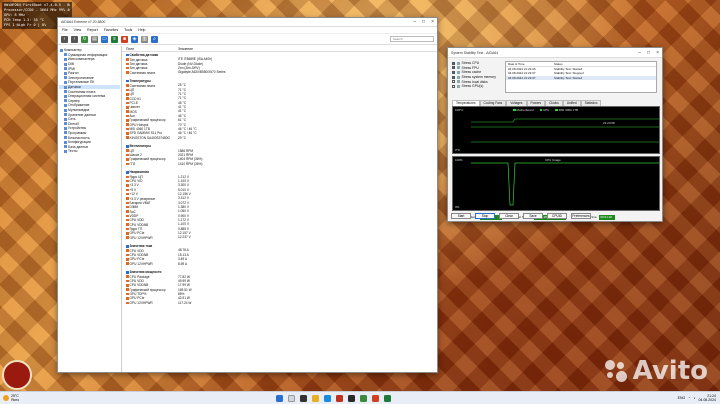  I want to click on taskview-icon, so click(303, 398).